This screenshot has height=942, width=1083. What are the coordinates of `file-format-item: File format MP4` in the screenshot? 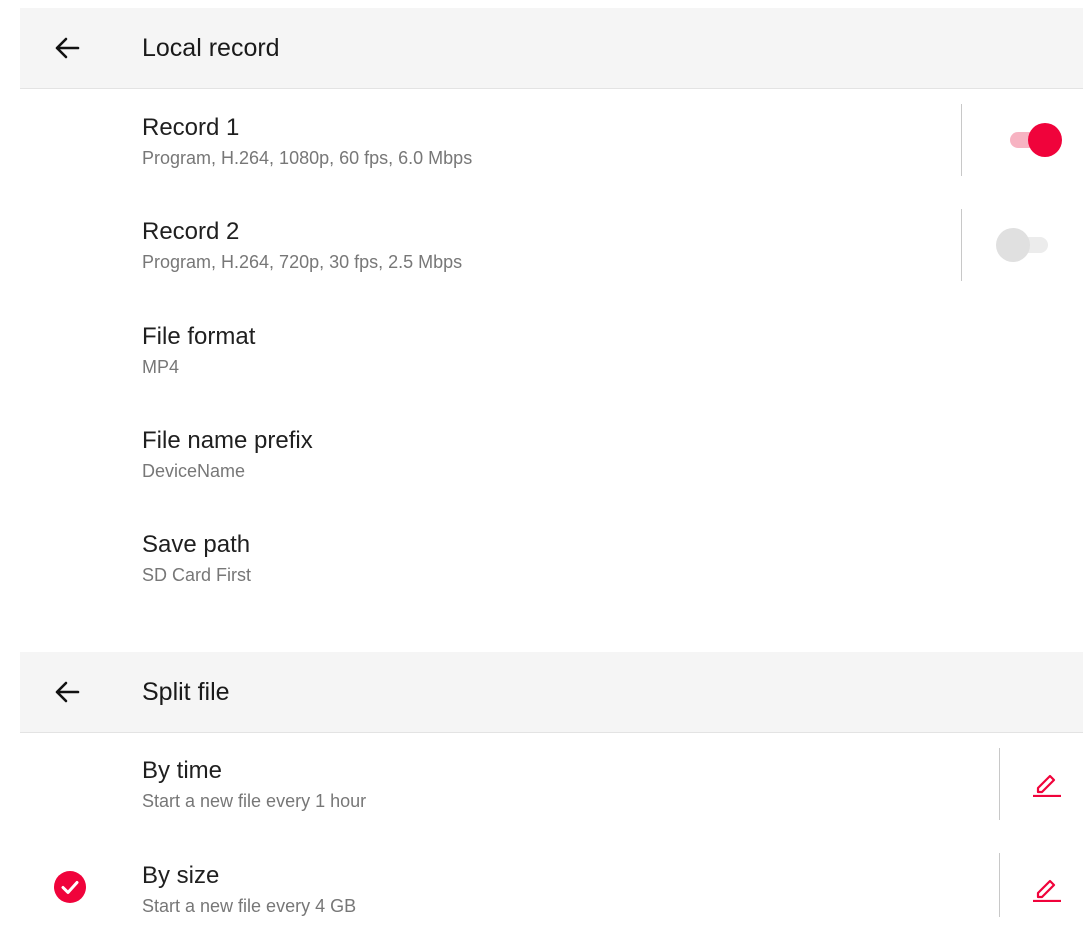 It's located at (612, 363).